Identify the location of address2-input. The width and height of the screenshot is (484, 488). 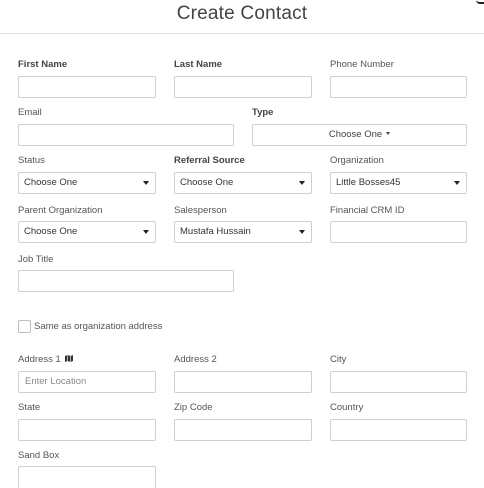
(243, 382).